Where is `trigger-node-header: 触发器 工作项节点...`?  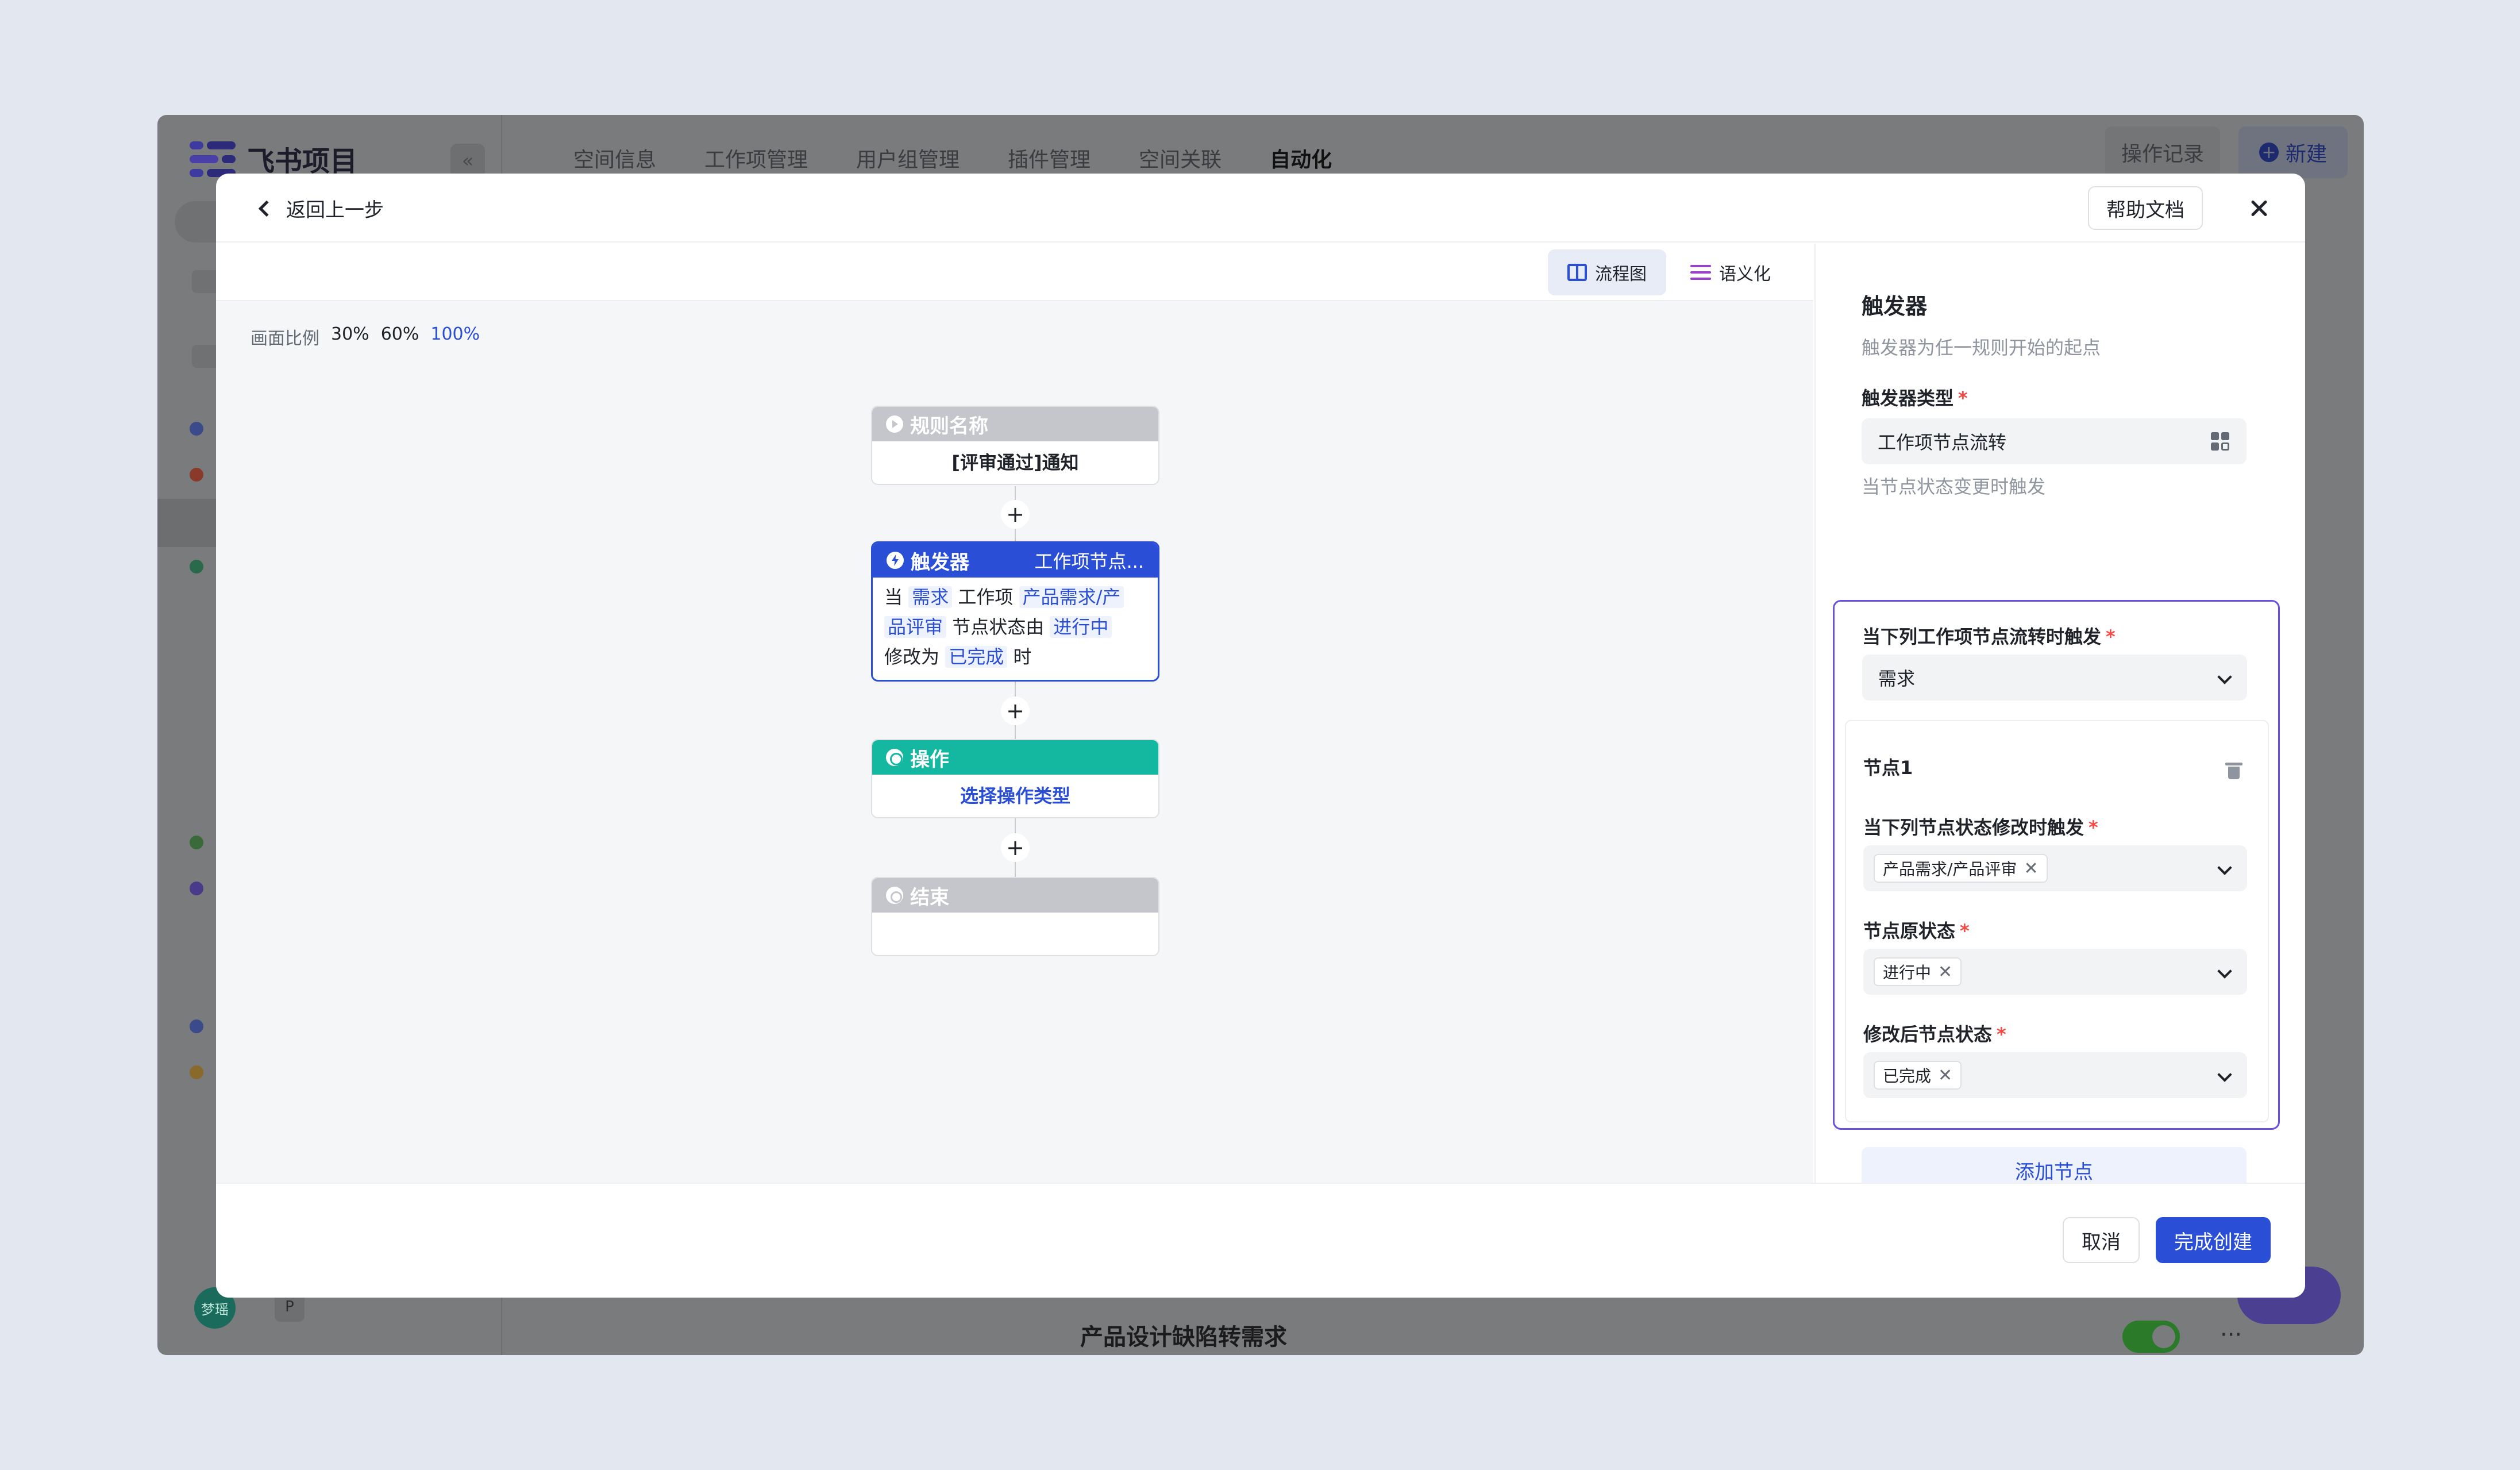
trigger-node-header: 触发器 工作项节点... is located at coordinates (1016, 560).